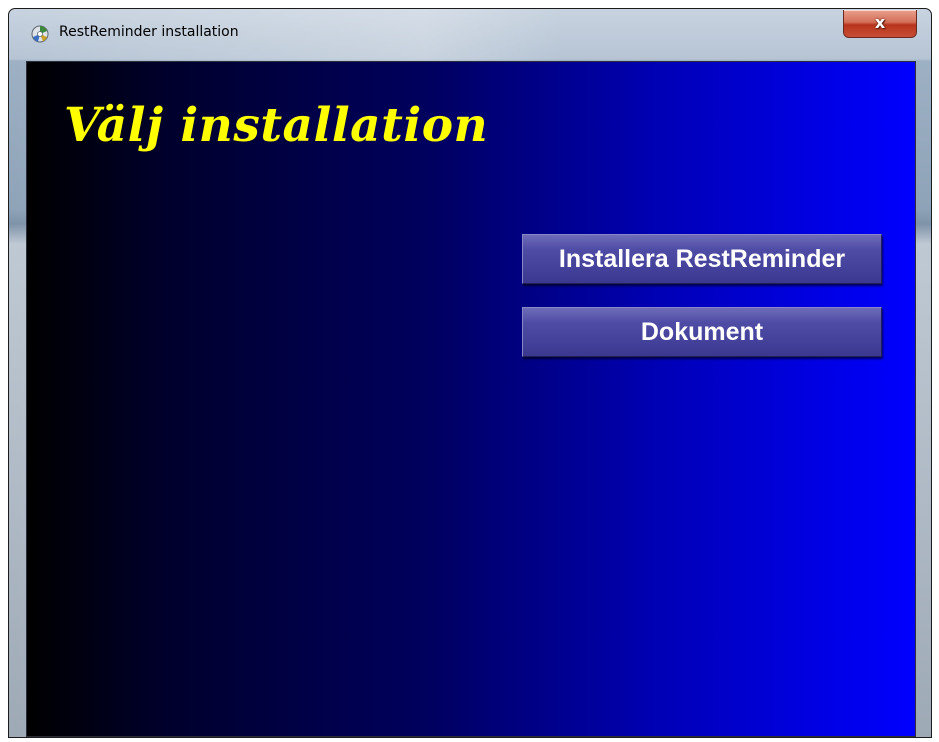 The height and width of the screenshot is (742, 939). I want to click on page-title: Välj installation, so click(276, 125).